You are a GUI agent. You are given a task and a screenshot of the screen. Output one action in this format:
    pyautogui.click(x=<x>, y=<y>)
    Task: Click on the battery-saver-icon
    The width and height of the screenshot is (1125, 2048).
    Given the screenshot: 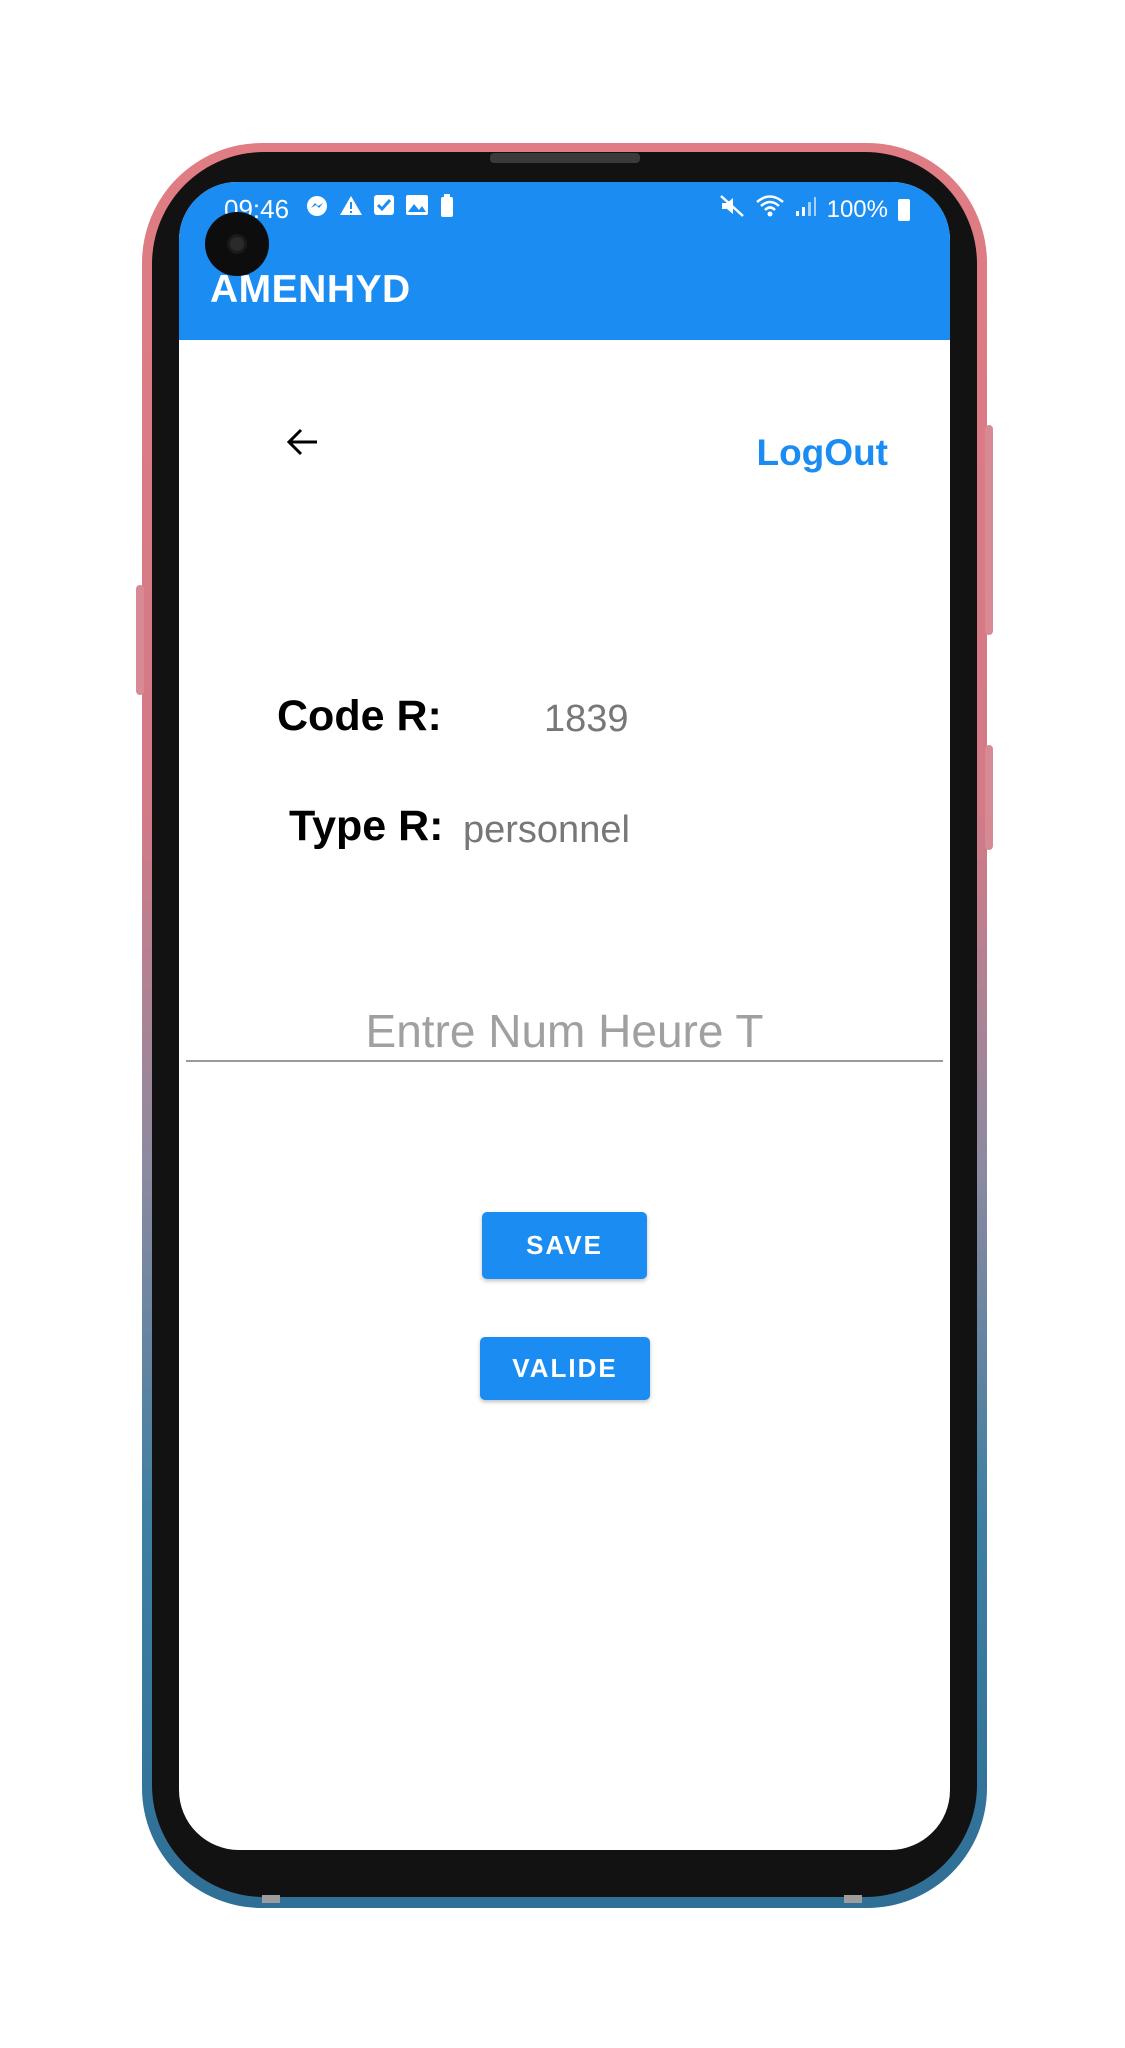 What is the action you would take?
    pyautogui.click(x=447, y=209)
    